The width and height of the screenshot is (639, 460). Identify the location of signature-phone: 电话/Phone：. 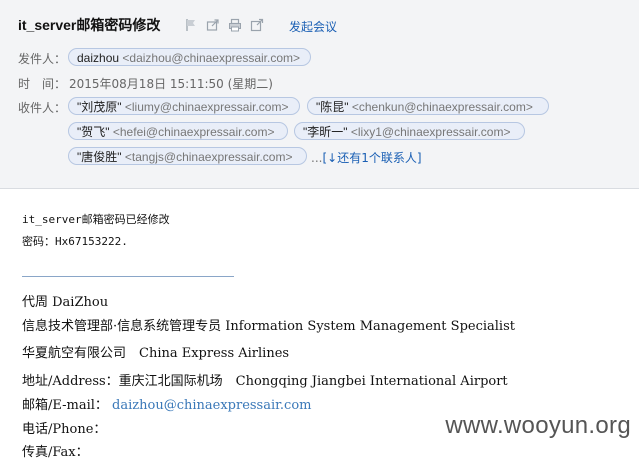
(64, 429).